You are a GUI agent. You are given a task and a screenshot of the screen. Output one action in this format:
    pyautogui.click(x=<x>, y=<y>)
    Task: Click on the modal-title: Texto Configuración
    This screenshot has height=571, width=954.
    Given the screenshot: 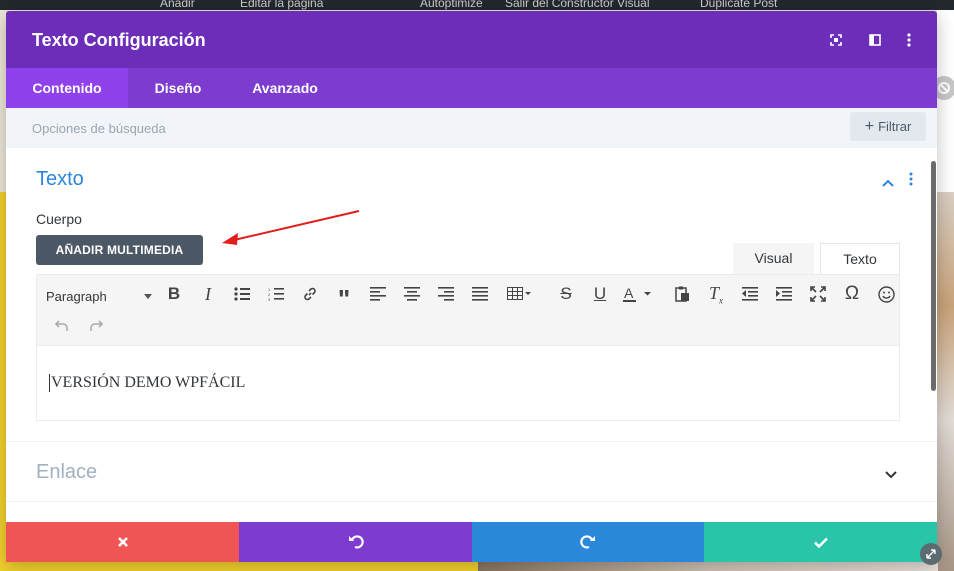 What is the action you would take?
    pyautogui.click(x=119, y=40)
    